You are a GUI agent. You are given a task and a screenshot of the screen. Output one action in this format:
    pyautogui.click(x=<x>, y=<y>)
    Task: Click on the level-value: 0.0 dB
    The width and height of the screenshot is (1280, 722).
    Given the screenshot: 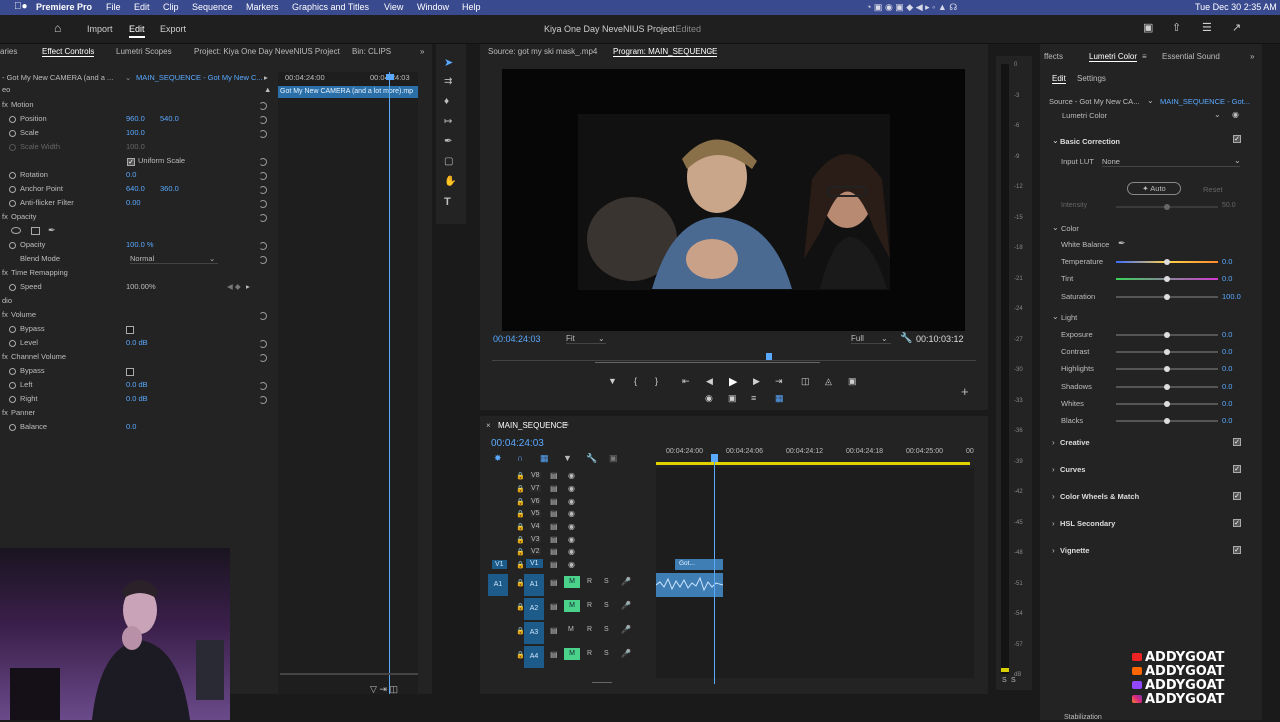 What is the action you would take?
    pyautogui.click(x=137, y=342)
    